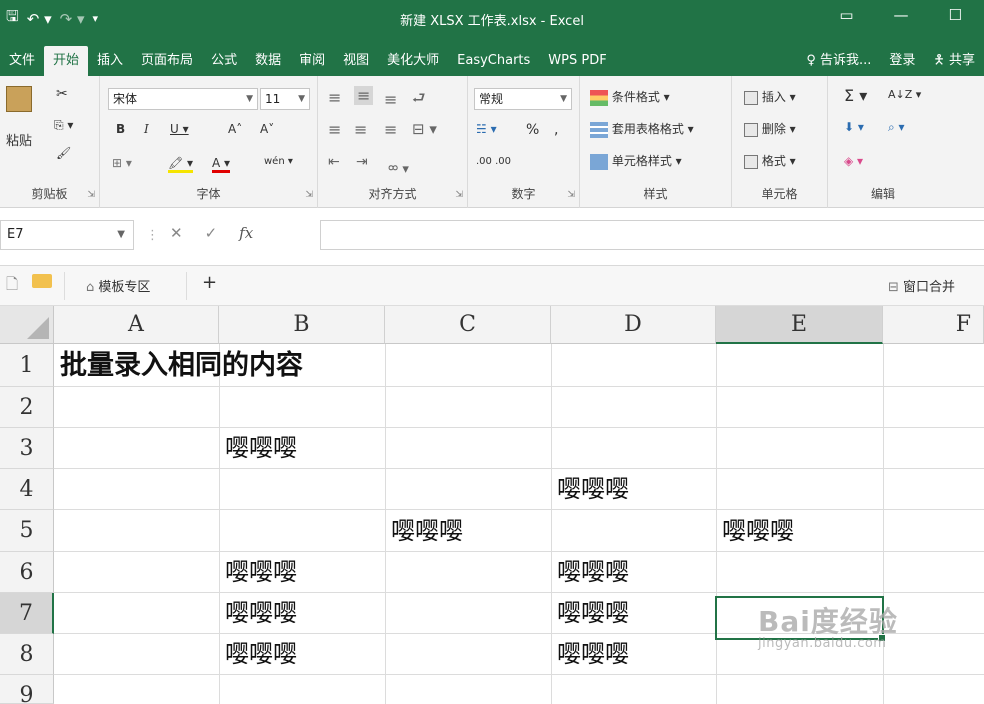  I want to click on align-left-icon: ≡, so click(334, 129).